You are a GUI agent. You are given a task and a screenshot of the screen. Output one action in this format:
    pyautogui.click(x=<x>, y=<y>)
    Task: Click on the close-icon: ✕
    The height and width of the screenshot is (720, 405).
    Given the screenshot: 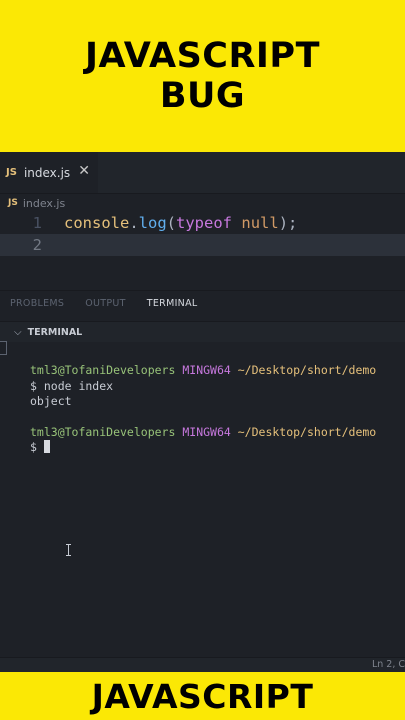 What is the action you would take?
    pyautogui.click(x=84, y=171)
    